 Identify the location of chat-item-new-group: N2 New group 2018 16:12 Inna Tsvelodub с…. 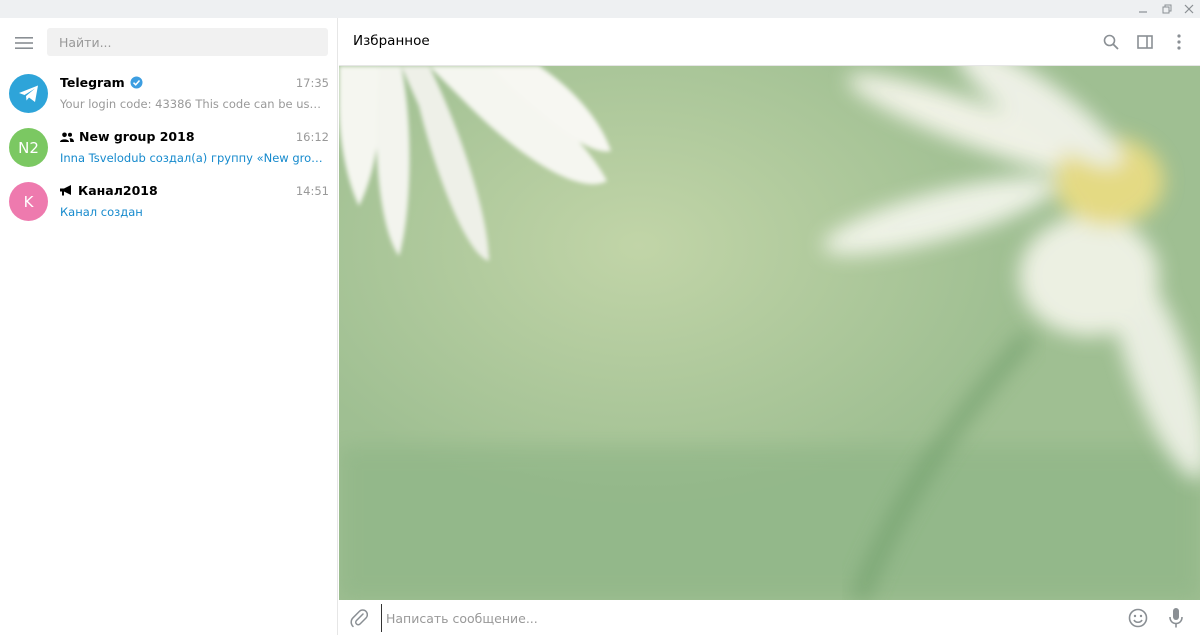
(169, 147).